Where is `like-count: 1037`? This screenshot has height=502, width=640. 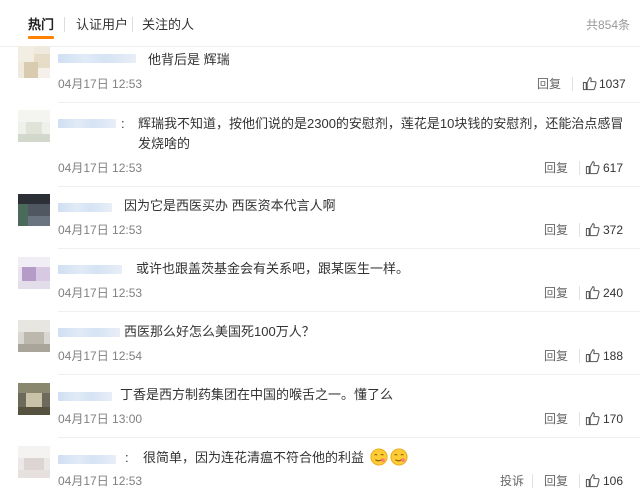
like-count: 1037 is located at coordinates (612, 84).